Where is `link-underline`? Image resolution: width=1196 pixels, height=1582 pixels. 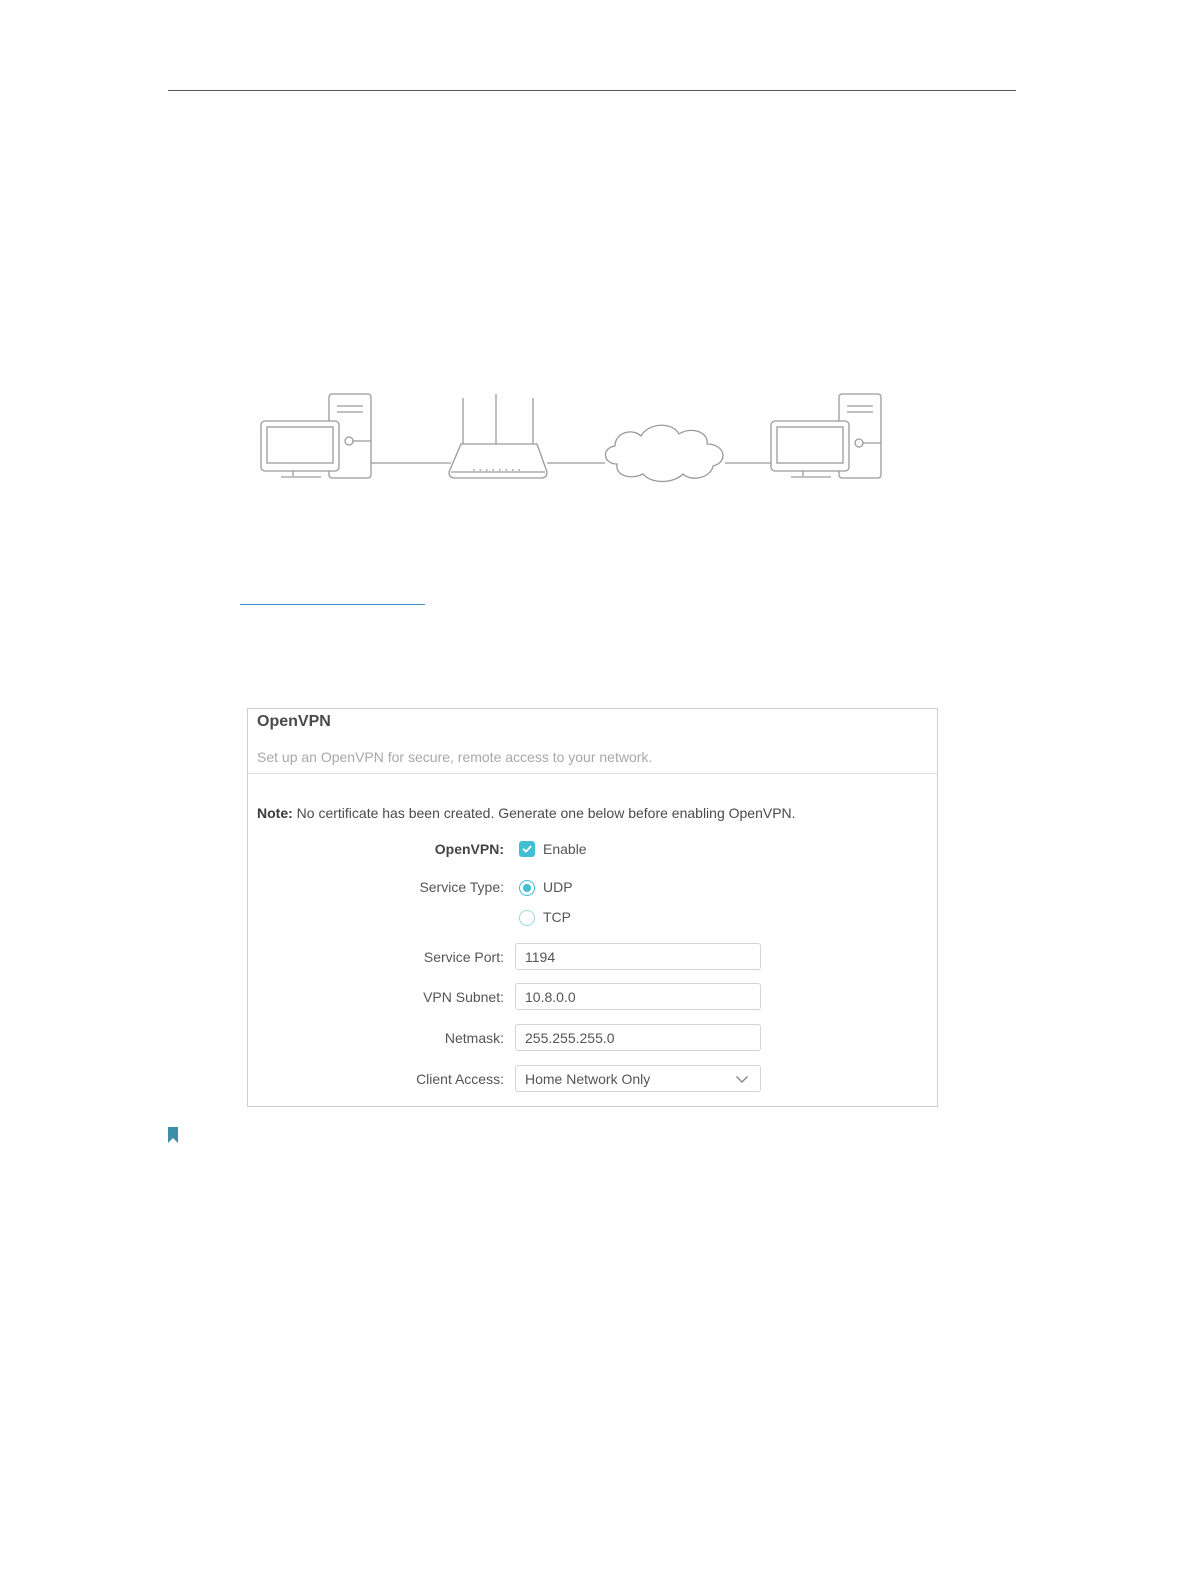 link-underline is located at coordinates (332, 604).